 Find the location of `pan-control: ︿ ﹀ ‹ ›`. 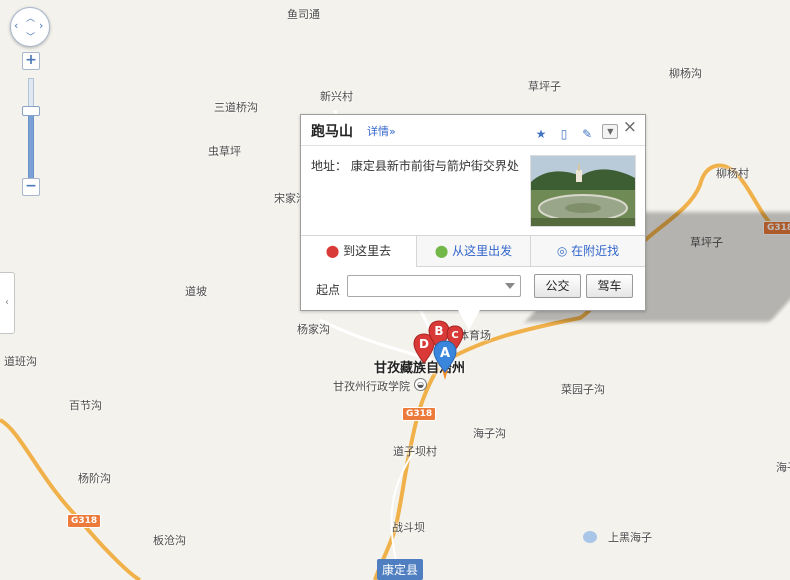

pan-control: ︿ ﹀ ‹ › is located at coordinates (30, 27).